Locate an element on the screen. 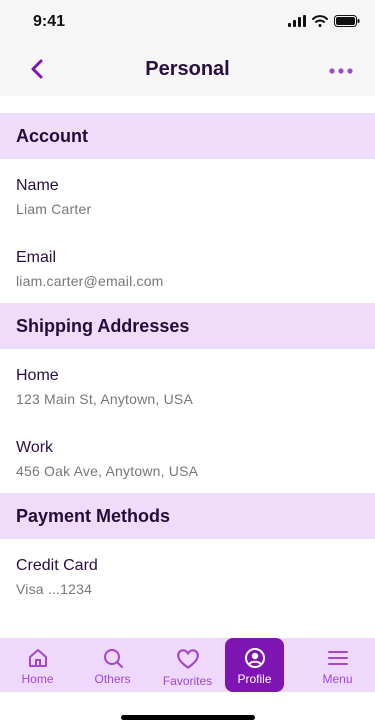  menu-icon is located at coordinates (337, 658).